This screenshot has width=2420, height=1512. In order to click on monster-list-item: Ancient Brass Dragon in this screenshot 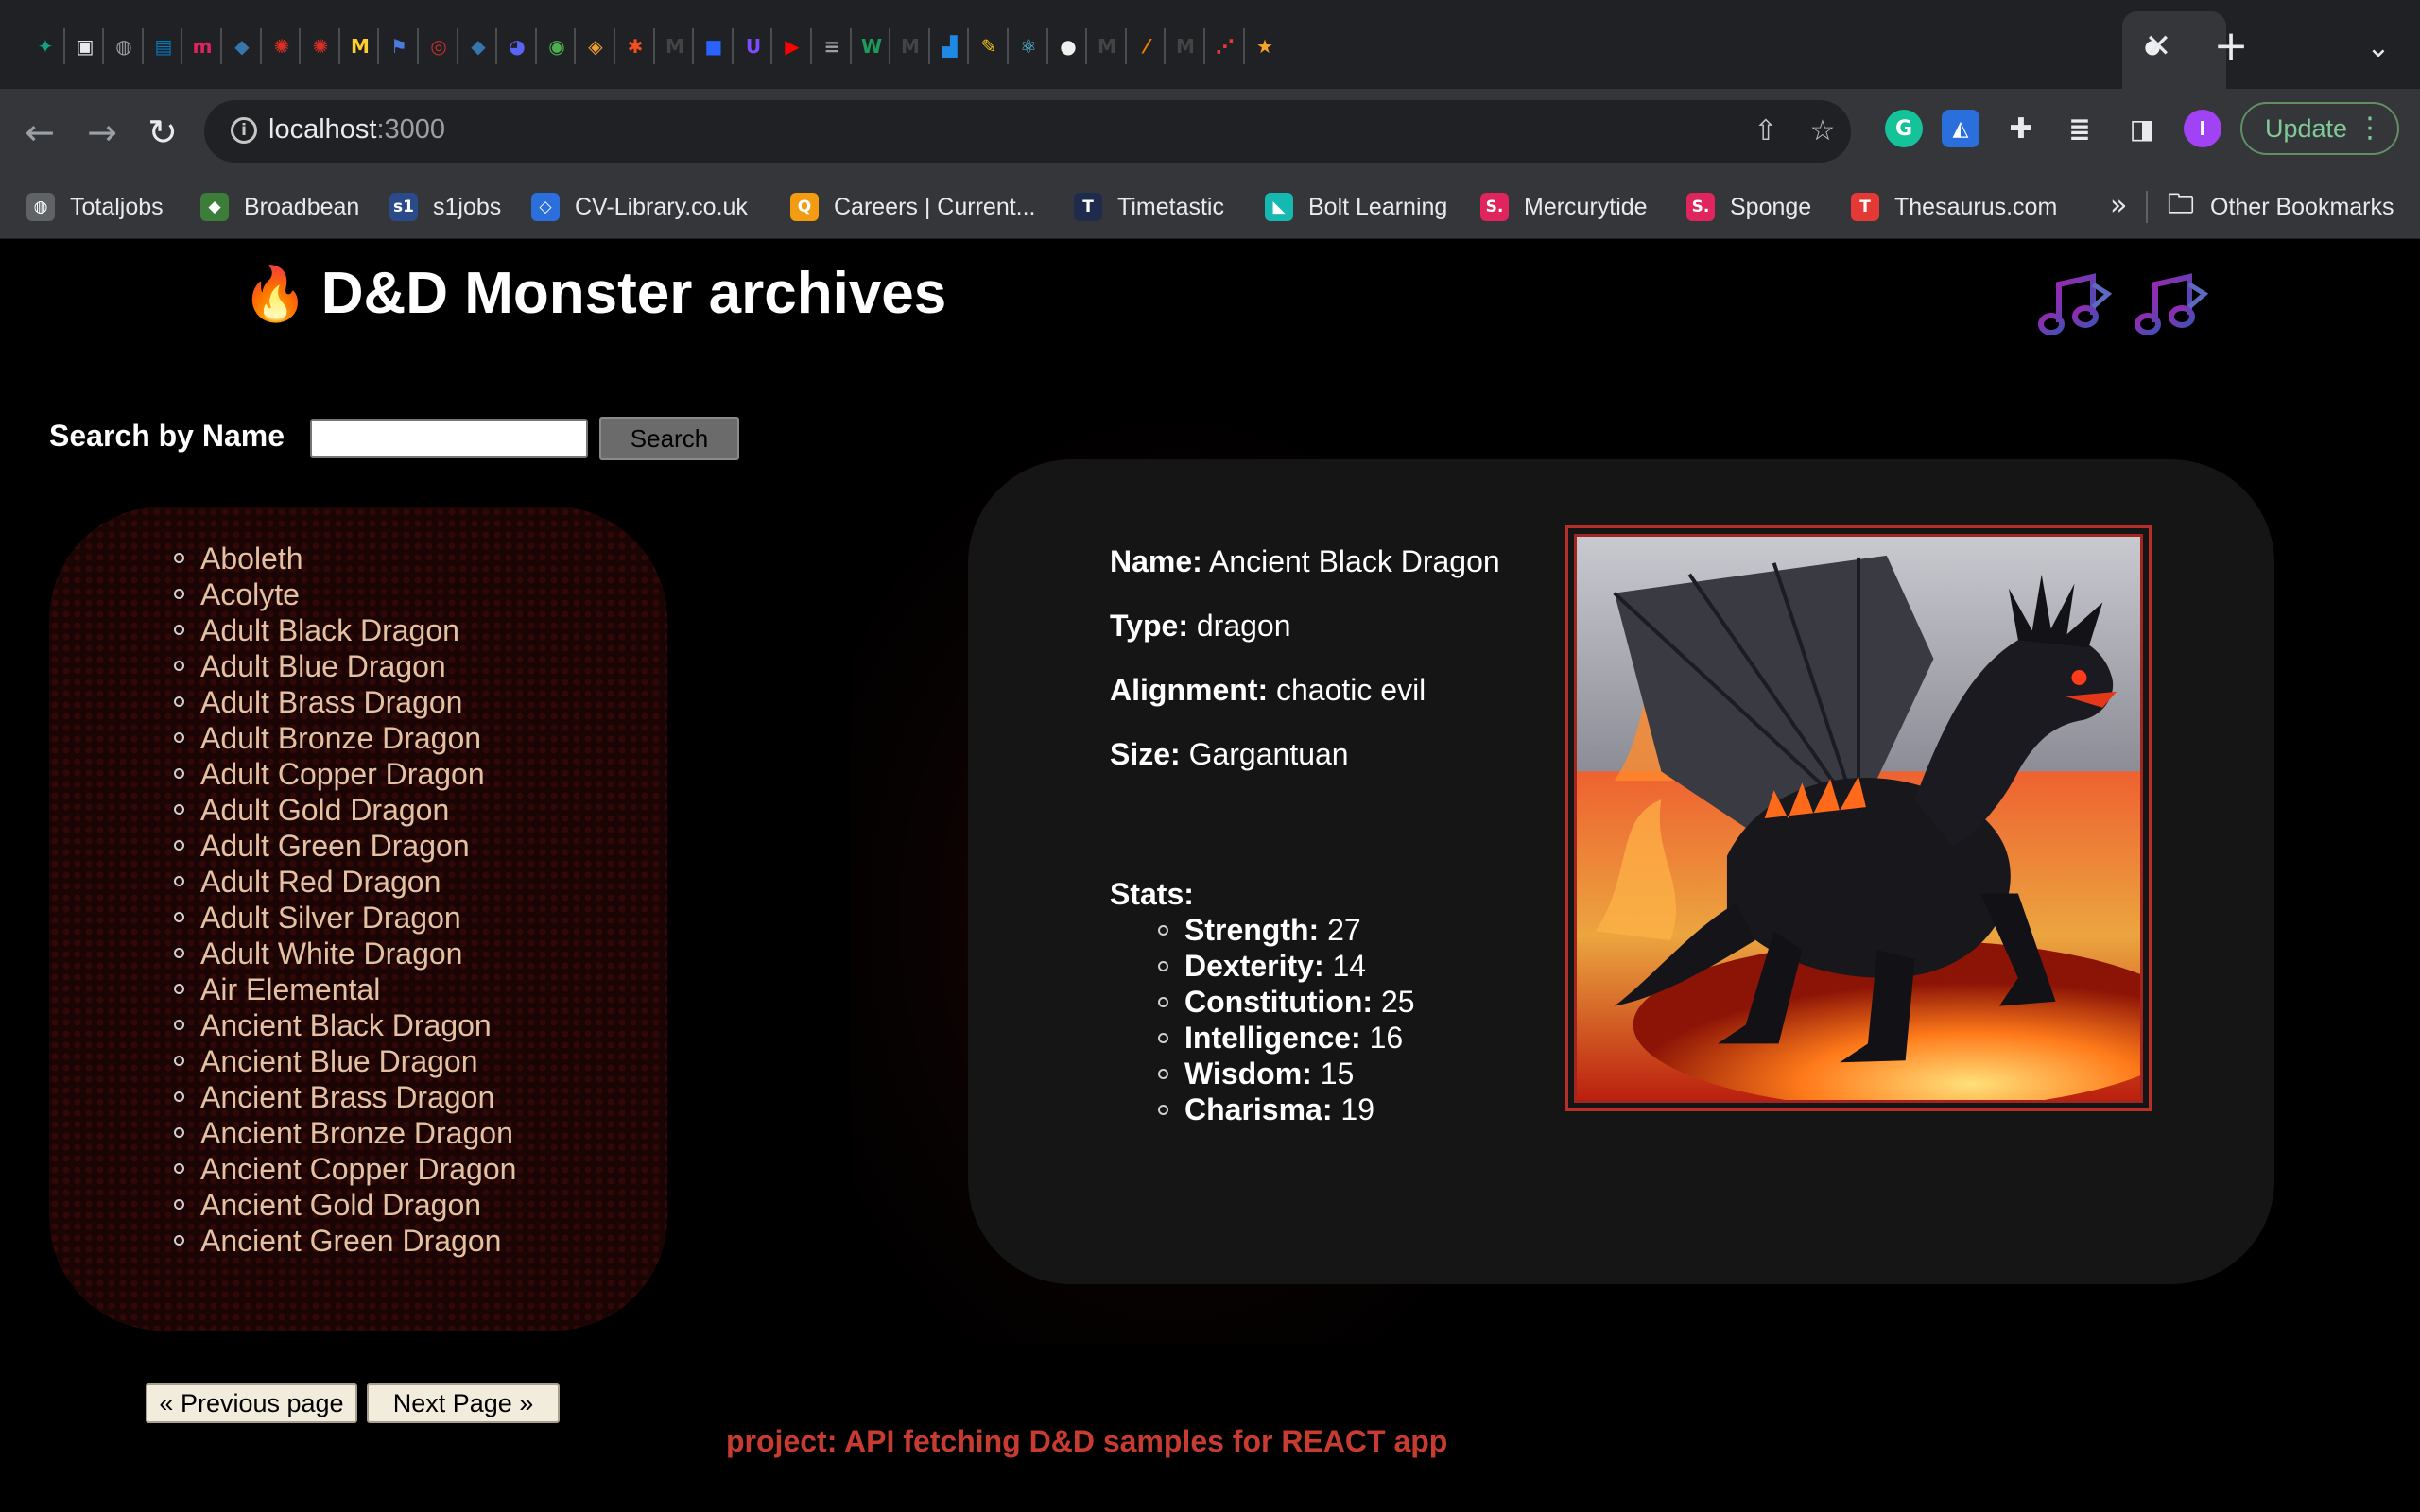, I will do `click(345, 1097)`.